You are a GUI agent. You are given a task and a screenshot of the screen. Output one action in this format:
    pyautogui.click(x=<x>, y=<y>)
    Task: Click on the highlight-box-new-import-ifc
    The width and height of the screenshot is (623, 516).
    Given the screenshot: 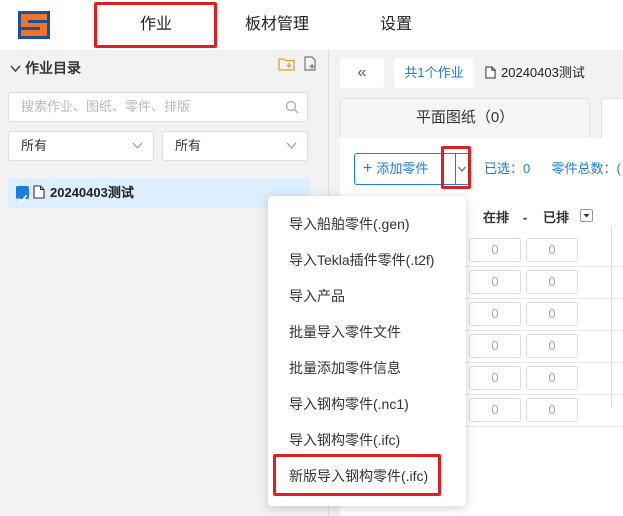 What is the action you would take?
    pyautogui.click(x=357, y=475)
    